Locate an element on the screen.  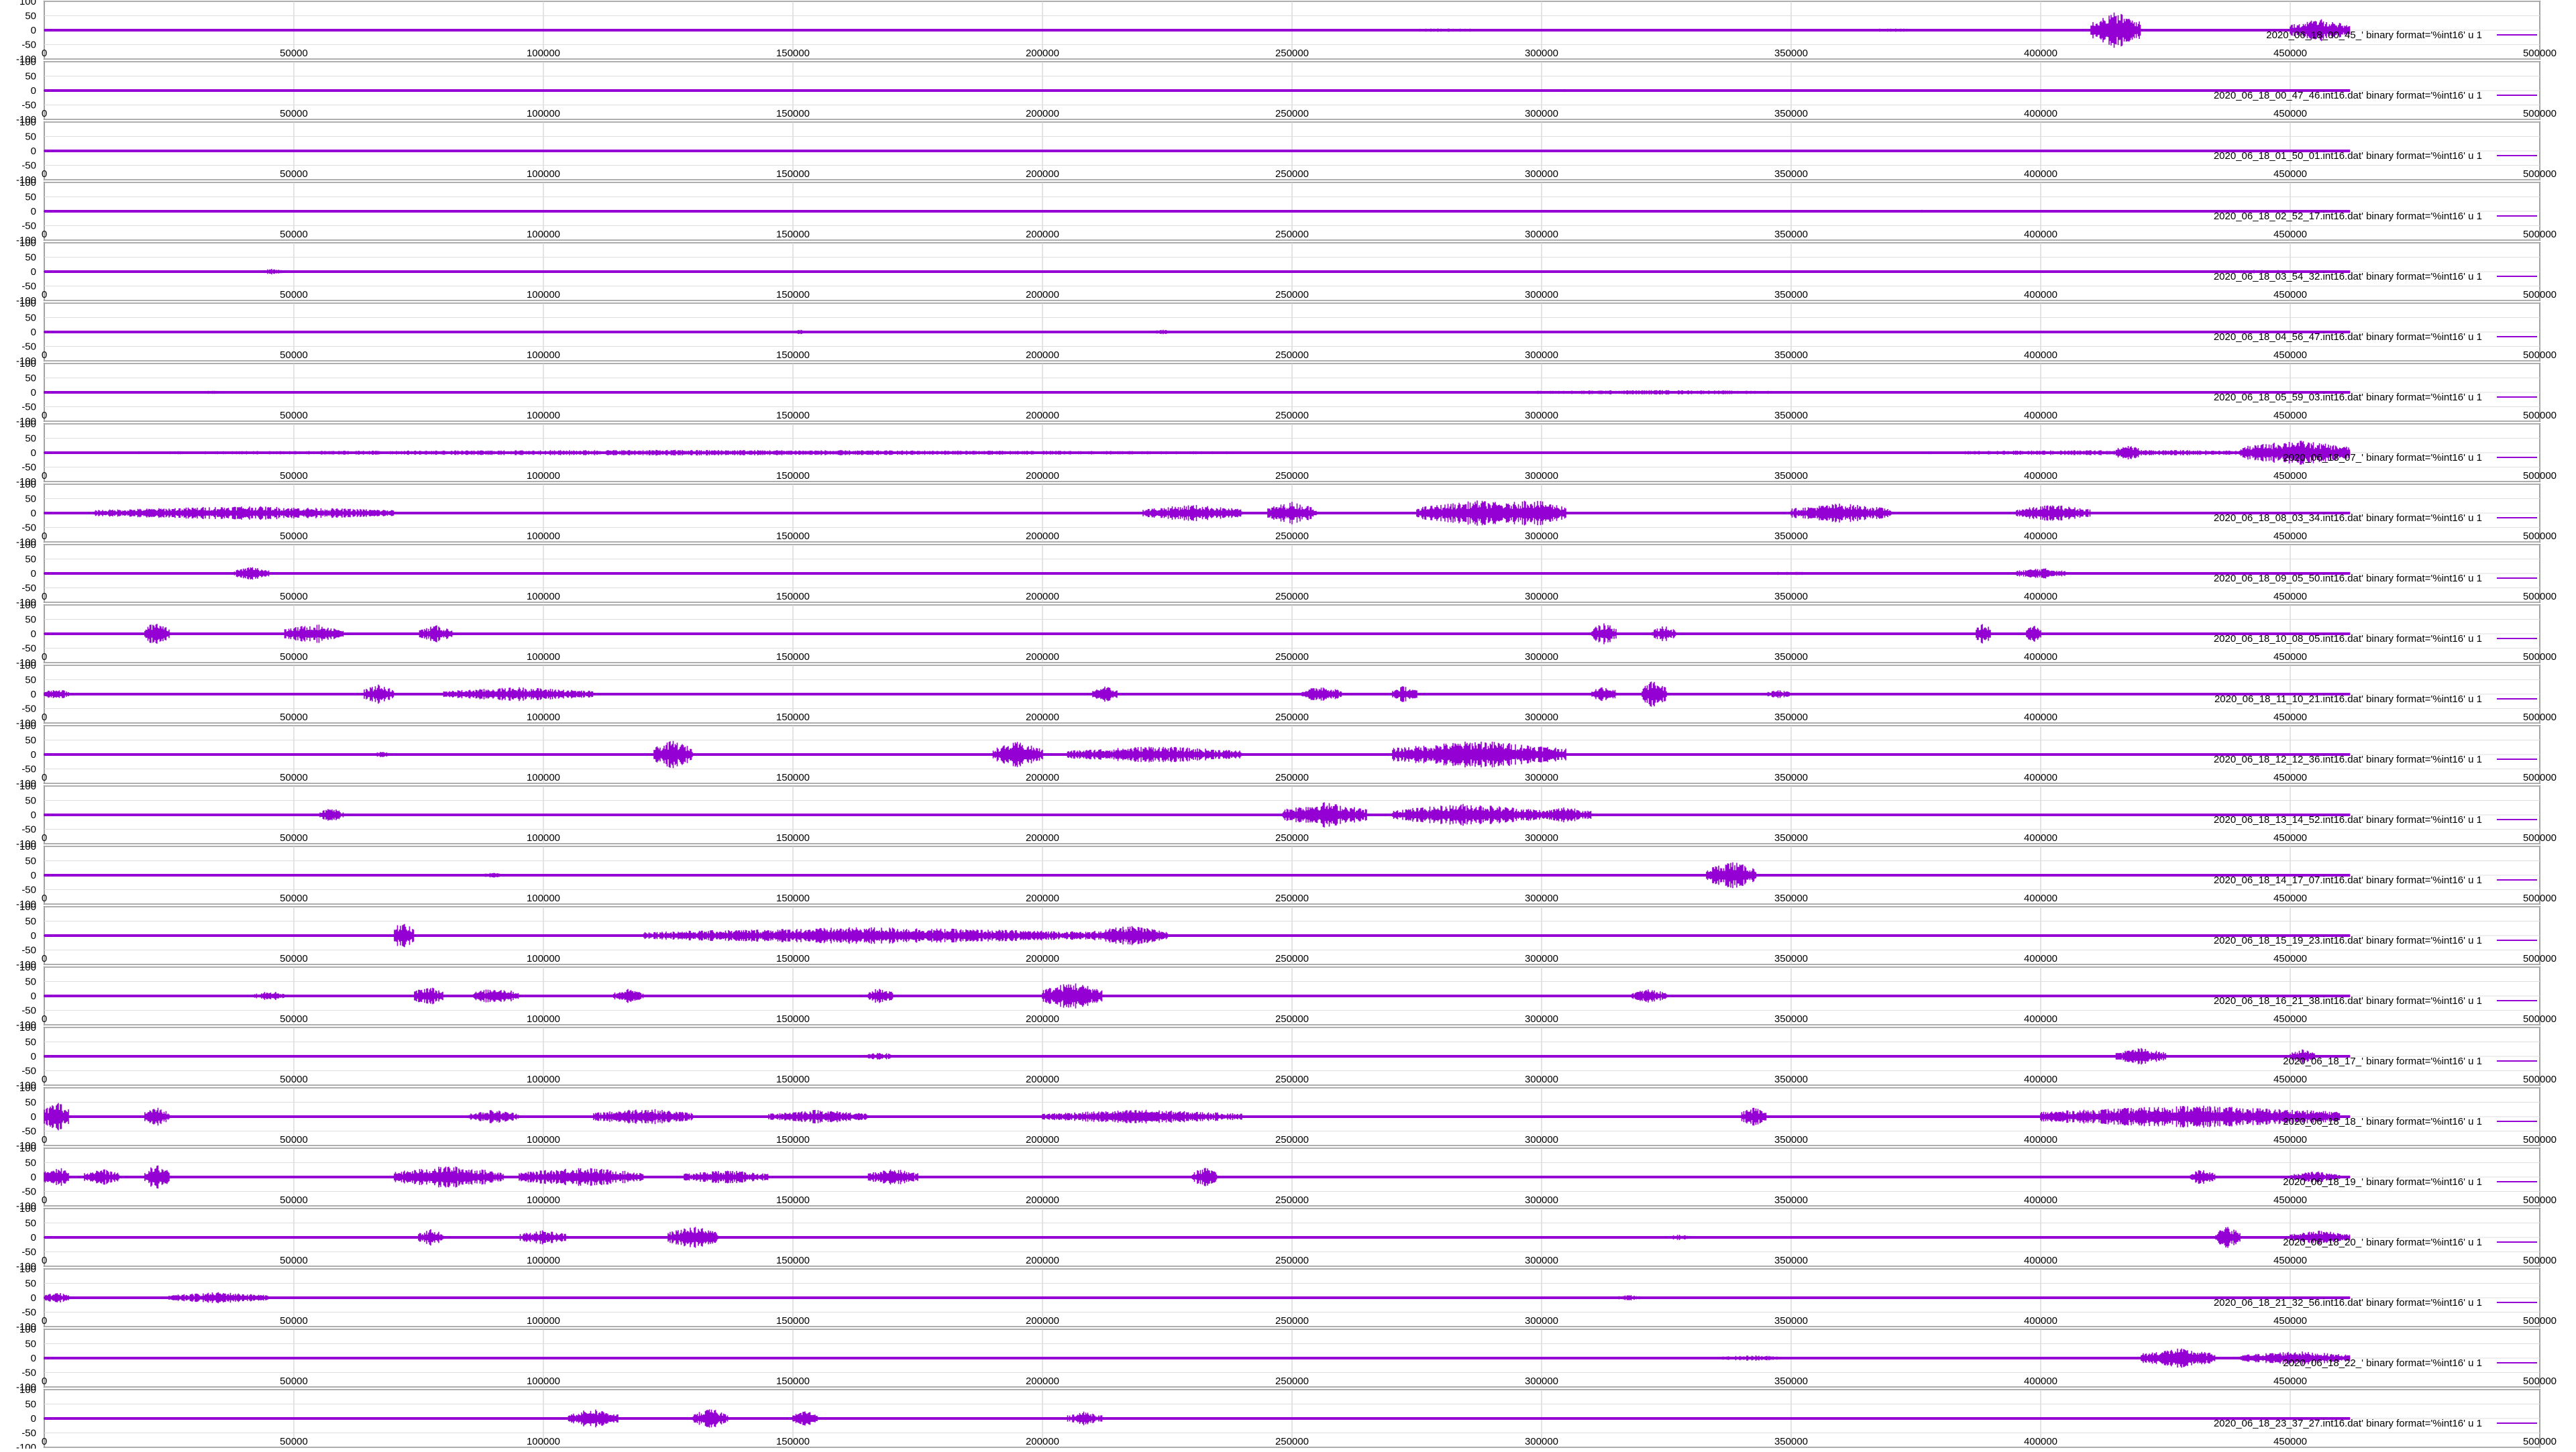
legend-file-name: 2020_06_18_15_19_23.int16.dat is located at coordinates (2288, 940).